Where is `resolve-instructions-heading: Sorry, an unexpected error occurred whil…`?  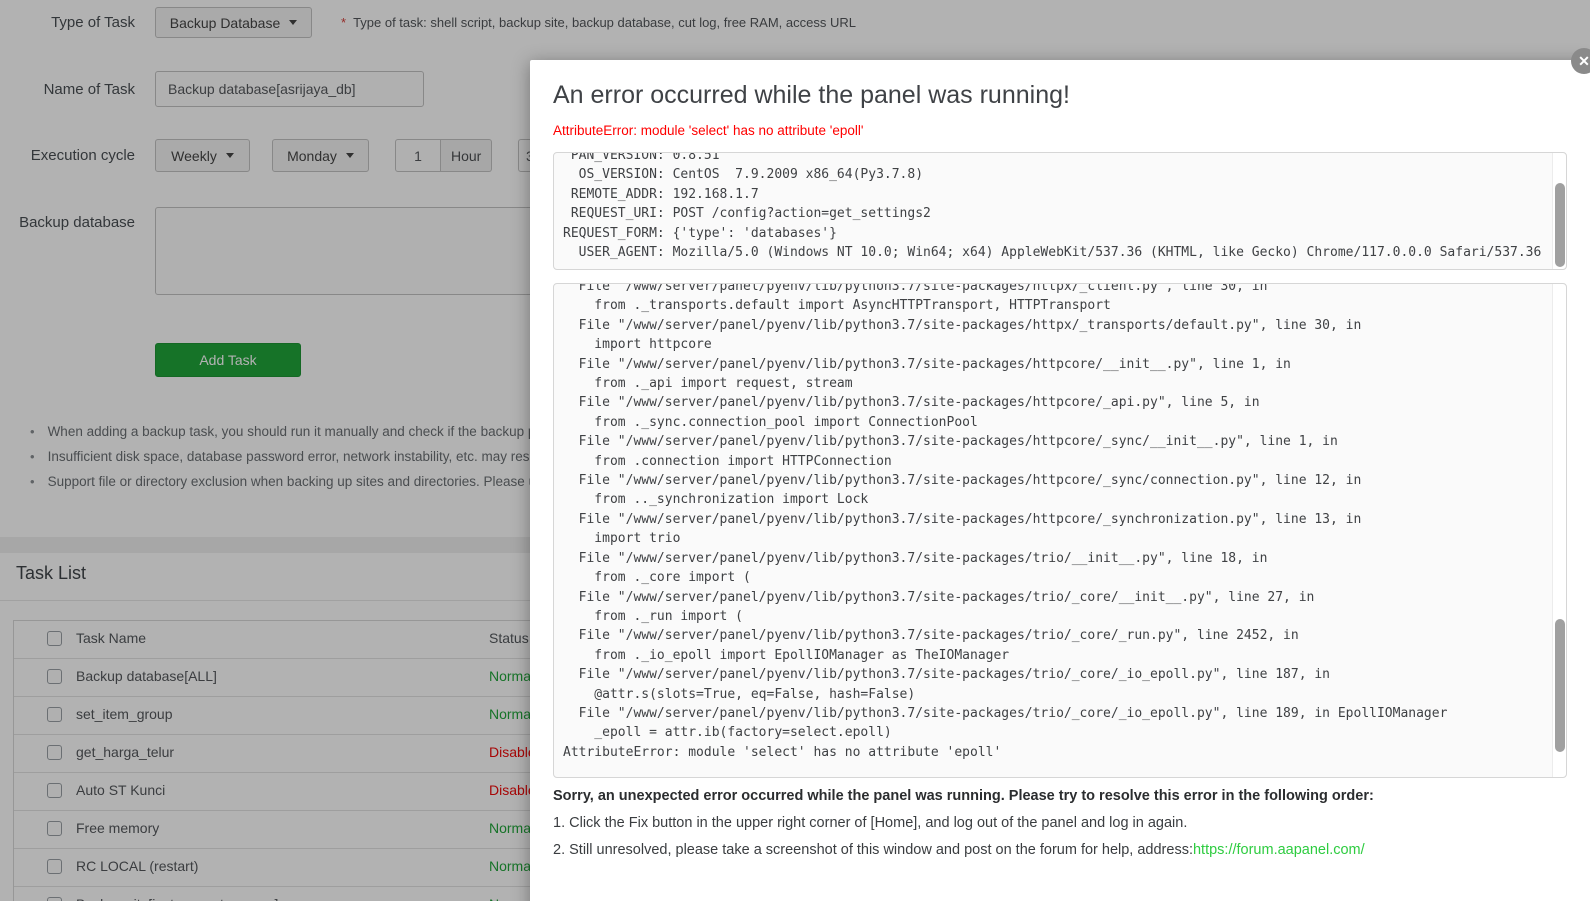 resolve-instructions-heading: Sorry, an unexpected error occurred whil… is located at coordinates (963, 796).